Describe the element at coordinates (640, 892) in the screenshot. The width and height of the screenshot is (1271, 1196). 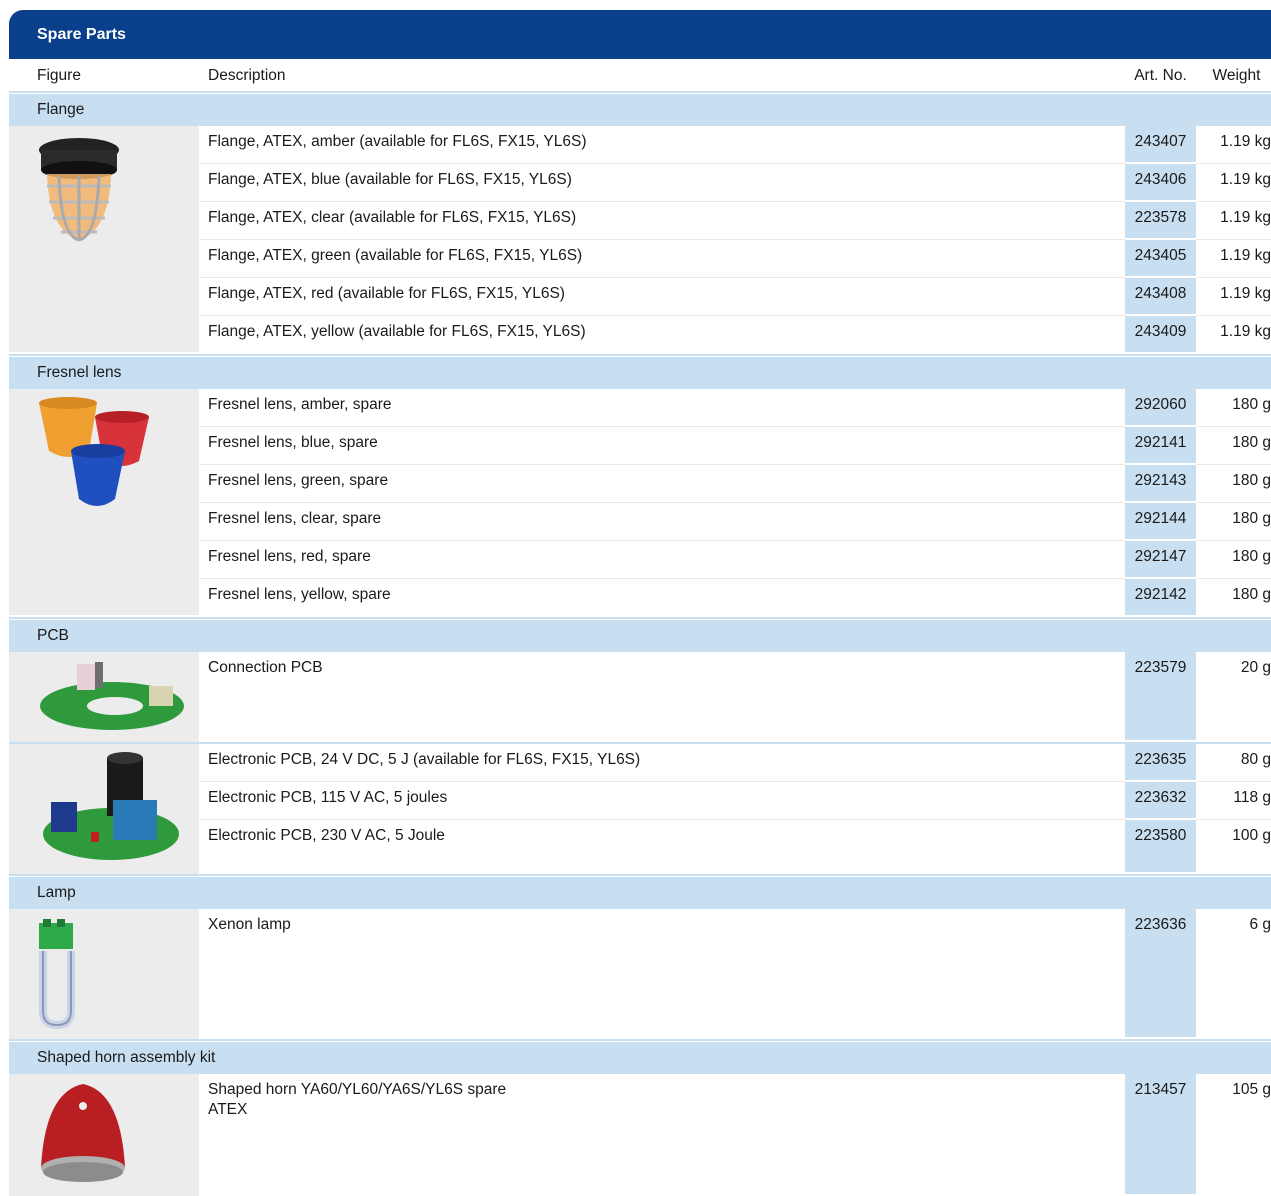
I see `group-header-lamp: Lamp` at that location.